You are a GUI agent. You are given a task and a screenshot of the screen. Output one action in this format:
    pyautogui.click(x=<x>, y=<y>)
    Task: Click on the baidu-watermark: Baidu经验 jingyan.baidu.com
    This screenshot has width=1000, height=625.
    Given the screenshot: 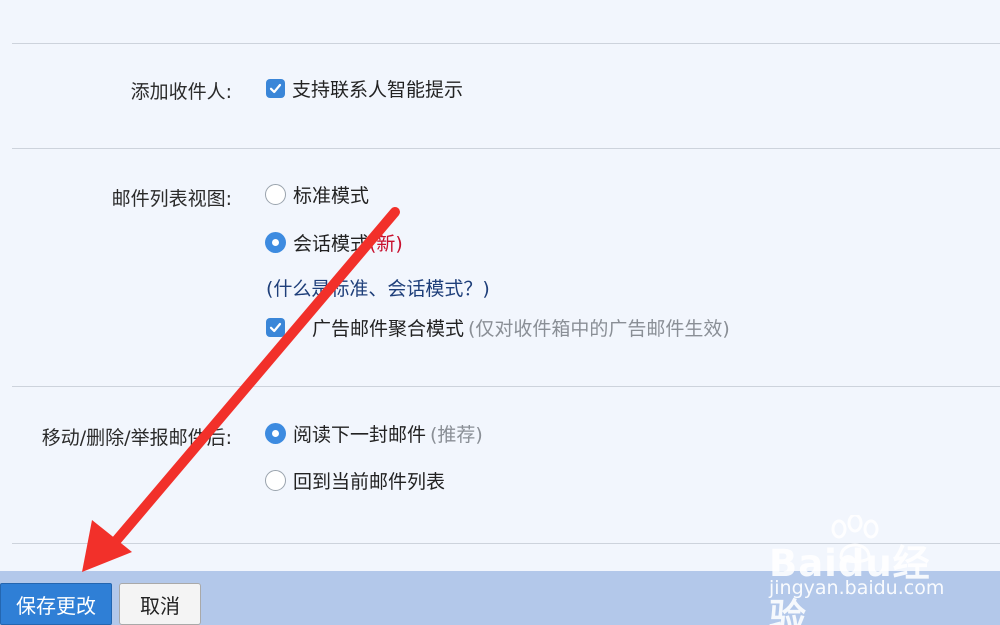 What is the action you would take?
    pyautogui.click(x=865, y=570)
    